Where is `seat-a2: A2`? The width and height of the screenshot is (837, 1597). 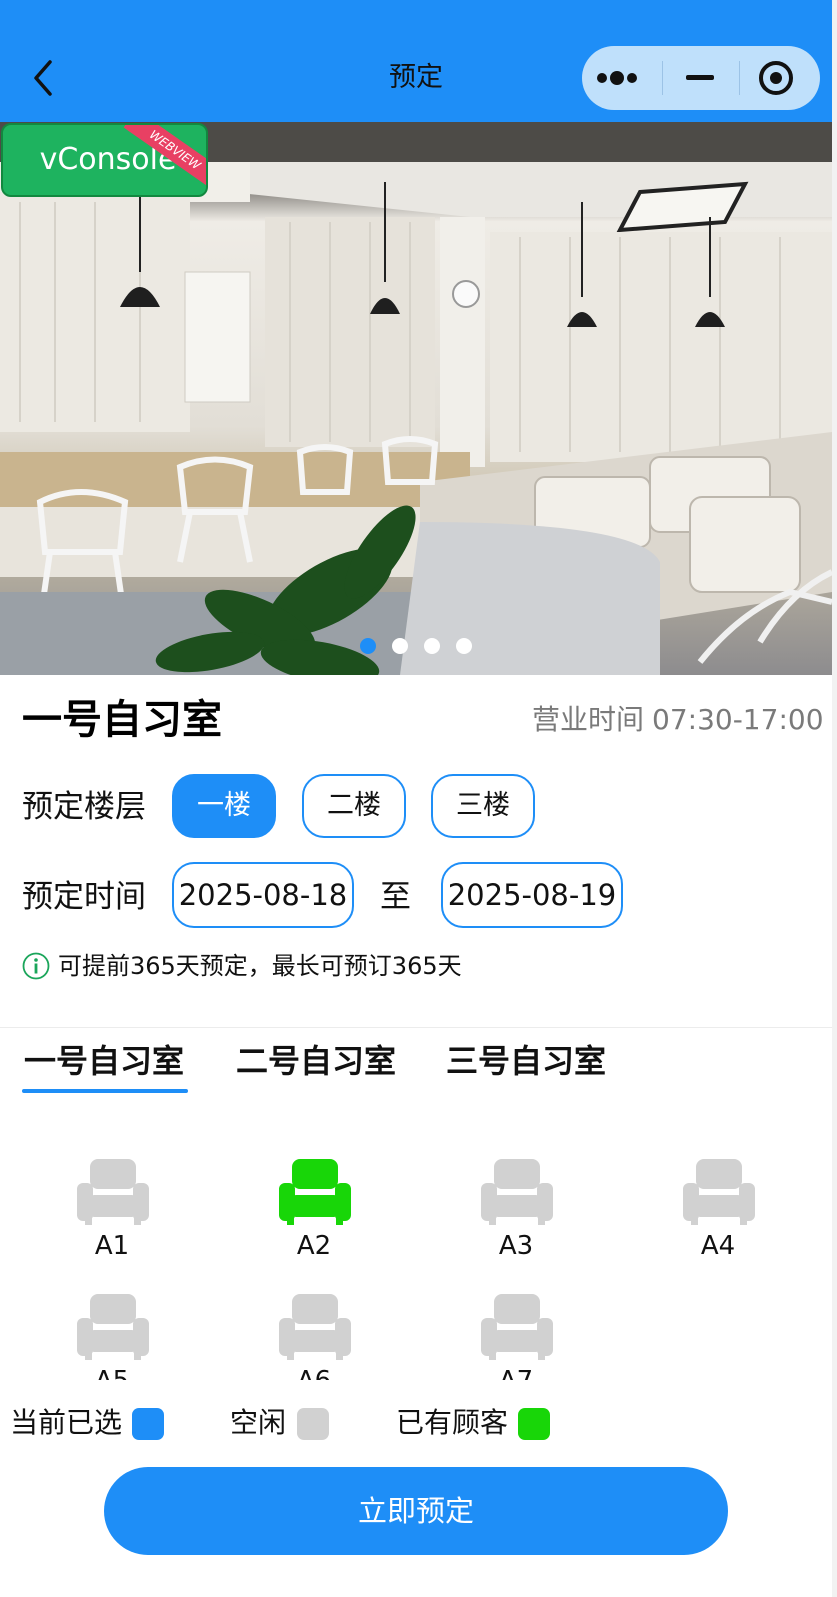 seat-a2: A2 is located at coordinates (314, 1219).